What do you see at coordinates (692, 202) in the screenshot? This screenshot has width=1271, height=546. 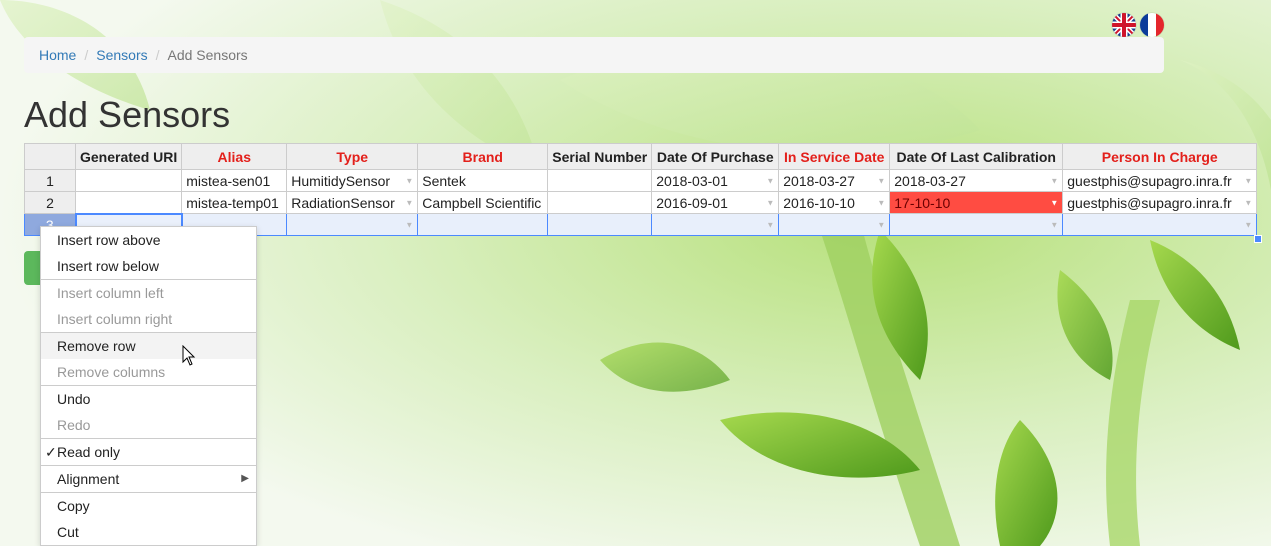 I see `cell-value: 2016-09-01` at bounding box center [692, 202].